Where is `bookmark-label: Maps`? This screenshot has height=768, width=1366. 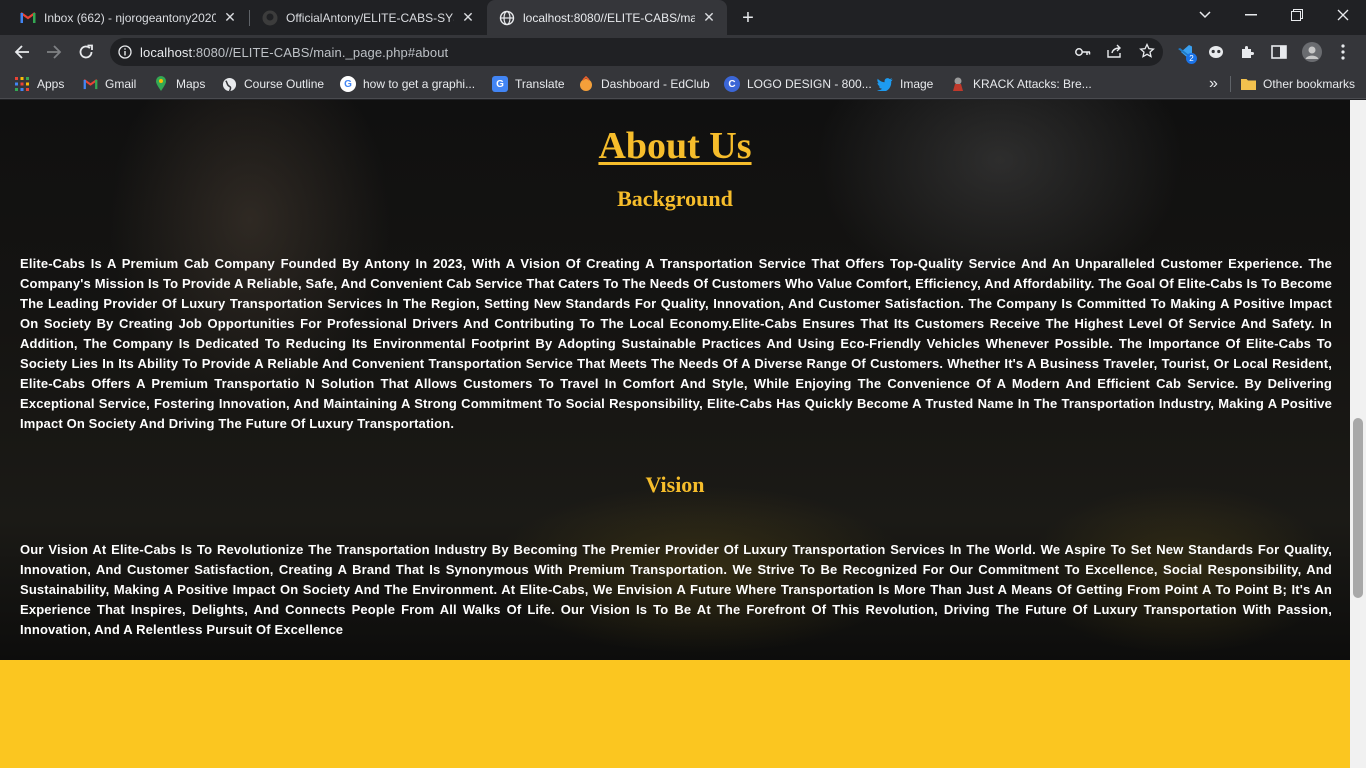 bookmark-label: Maps is located at coordinates (191, 84).